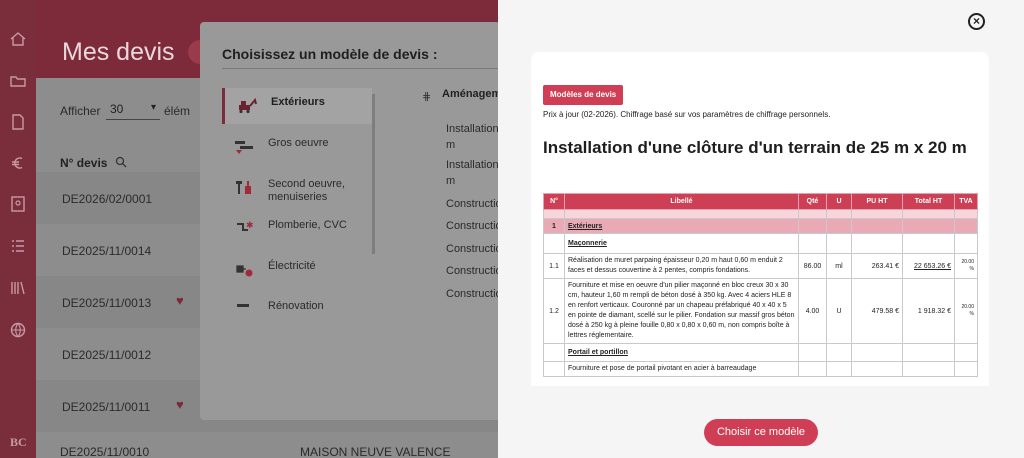 The width and height of the screenshot is (1024, 458). Describe the element at coordinates (361, 68) in the screenshot. I see `divider` at that location.